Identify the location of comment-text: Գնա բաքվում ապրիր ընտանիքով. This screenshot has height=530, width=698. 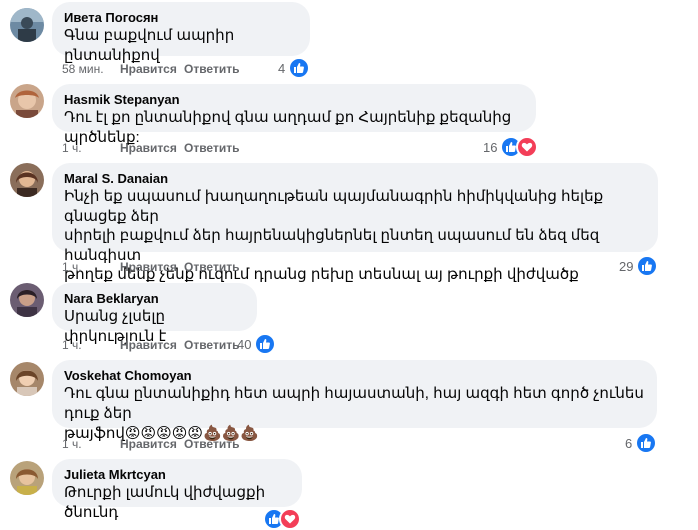
(151, 45).